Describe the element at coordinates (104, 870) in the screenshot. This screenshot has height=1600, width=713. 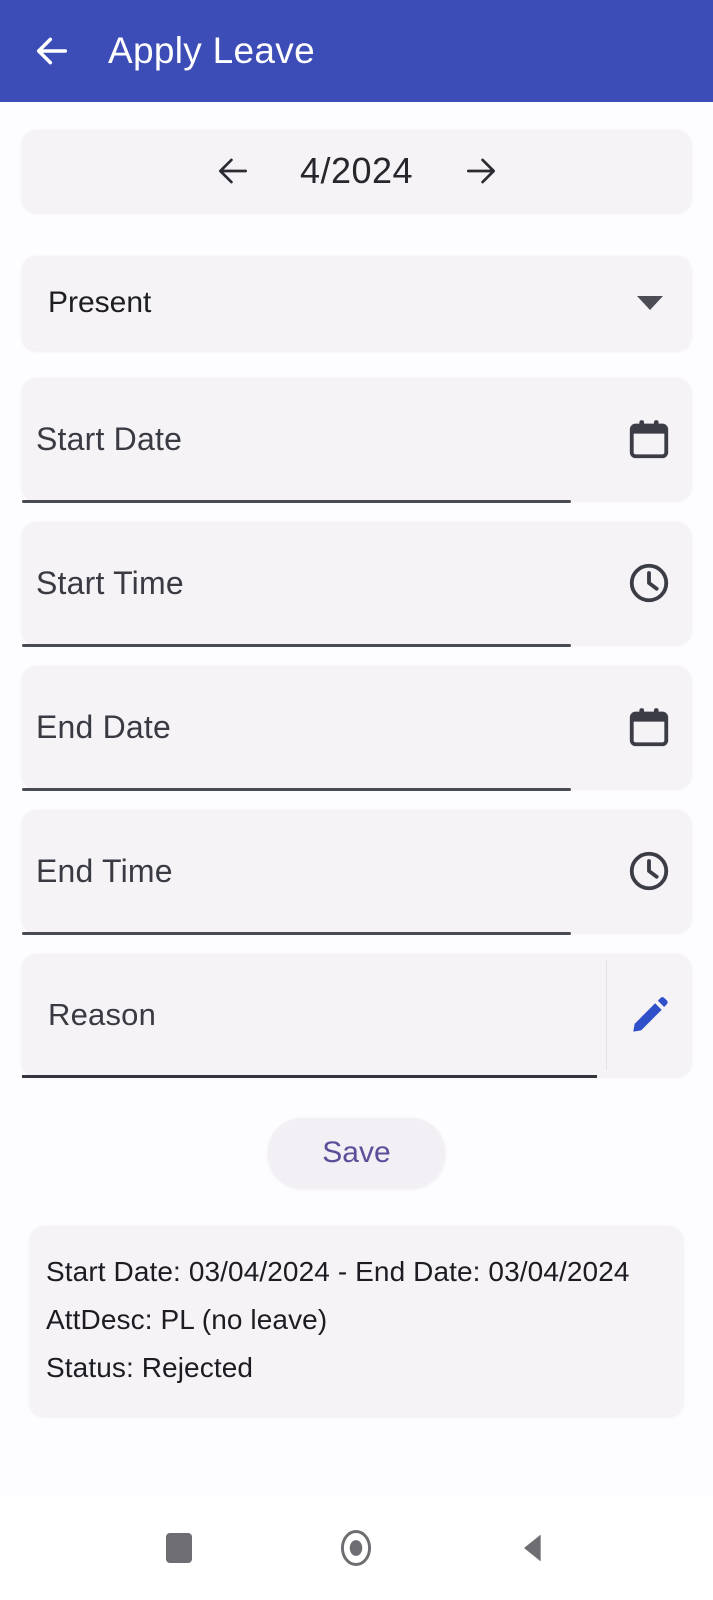
I see `end-time-label: End Time` at that location.